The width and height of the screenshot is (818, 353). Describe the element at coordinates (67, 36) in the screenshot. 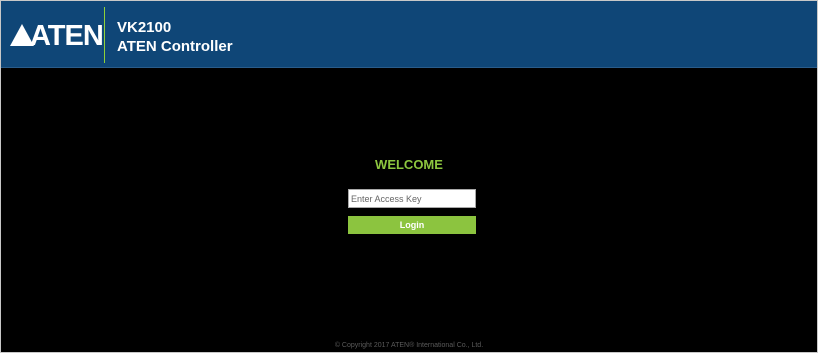

I see `logo-text: ATEN` at that location.